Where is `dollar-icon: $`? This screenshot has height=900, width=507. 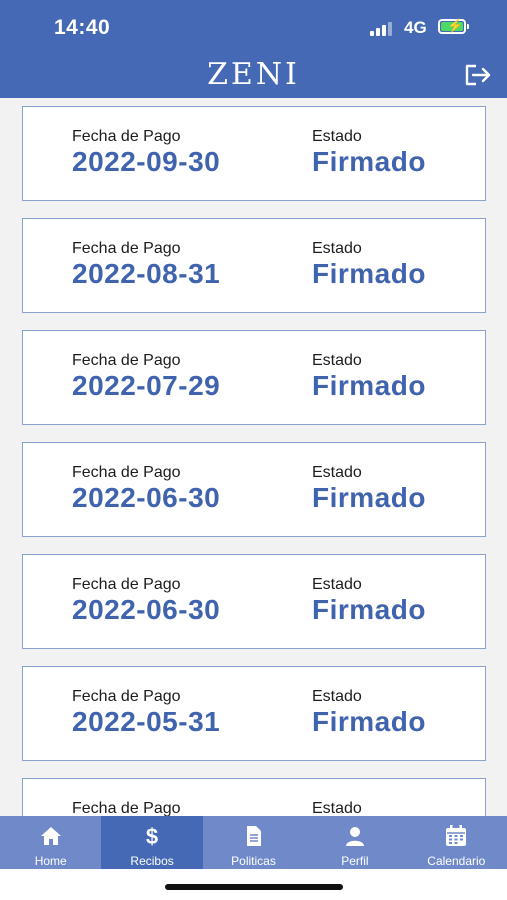
dollar-icon: $ is located at coordinates (152, 836).